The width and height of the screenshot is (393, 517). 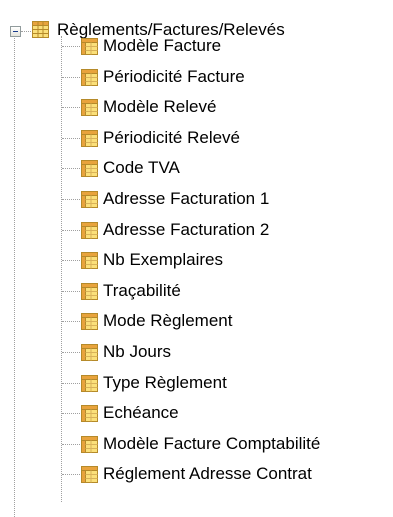 What do you see at coordinates (165, 382) in the screenshot?
I see `tree-item-label: Type Règlement` at bounding box center [165, 382].